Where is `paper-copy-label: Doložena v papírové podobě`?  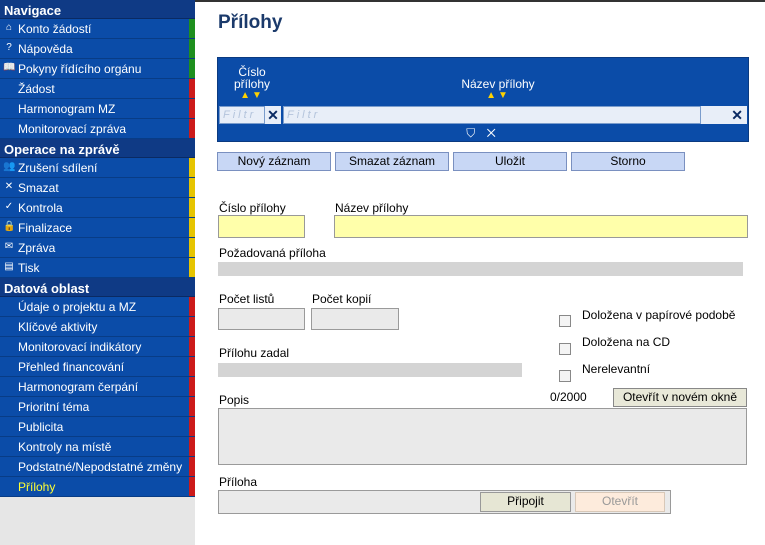 paper-copy-label: Doložena v papírové podobě is located at coordinates (659, 315).